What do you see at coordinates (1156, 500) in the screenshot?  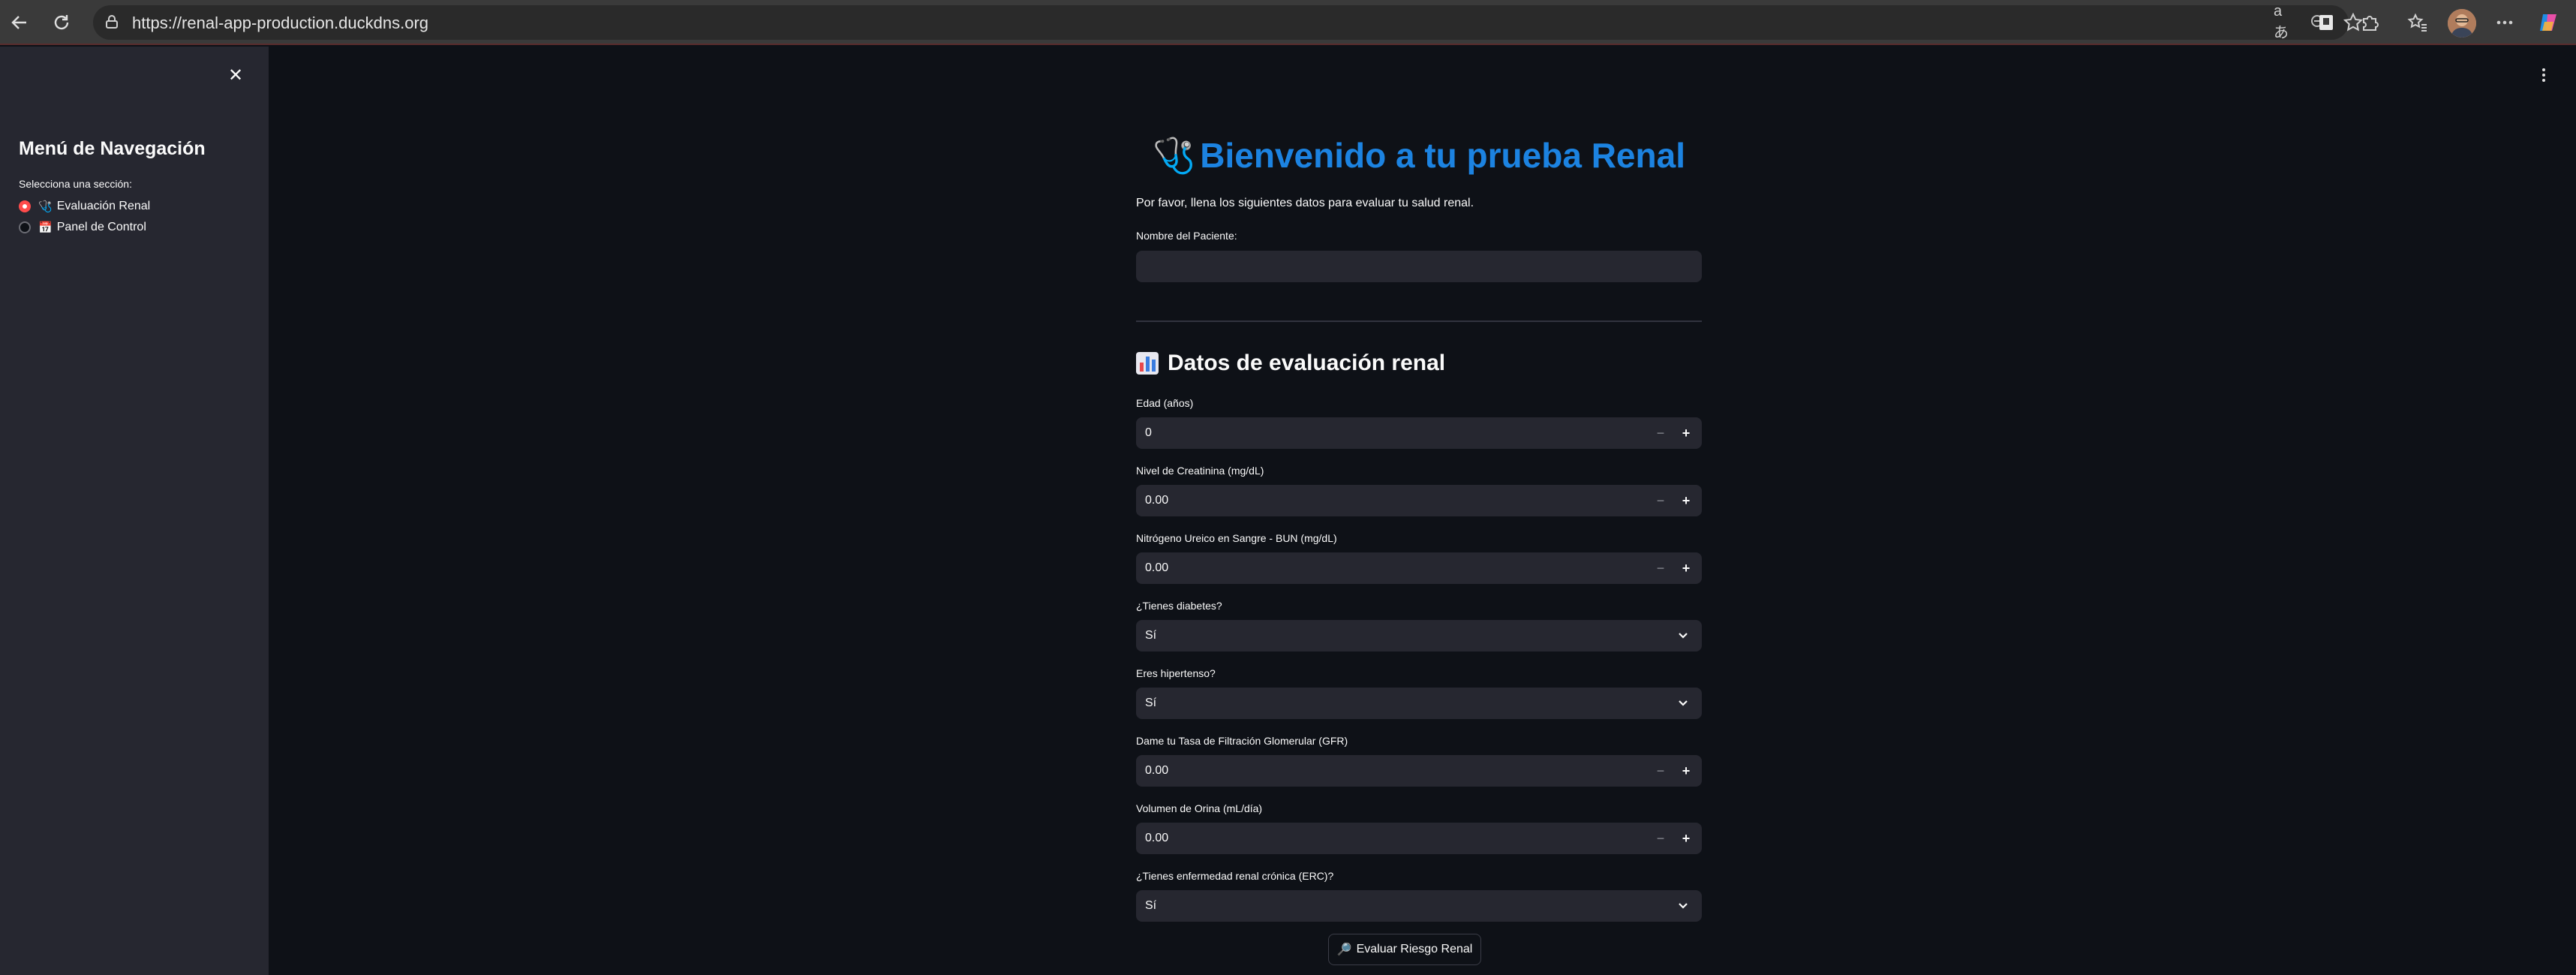 I see `creatinine-value: 0.00` at bounding box center [1156, 500].